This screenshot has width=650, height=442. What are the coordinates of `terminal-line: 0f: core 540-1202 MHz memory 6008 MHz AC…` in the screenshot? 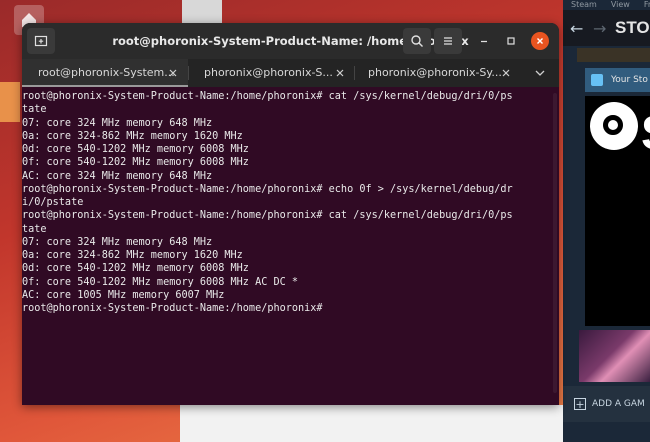 It's located at (160, 282).